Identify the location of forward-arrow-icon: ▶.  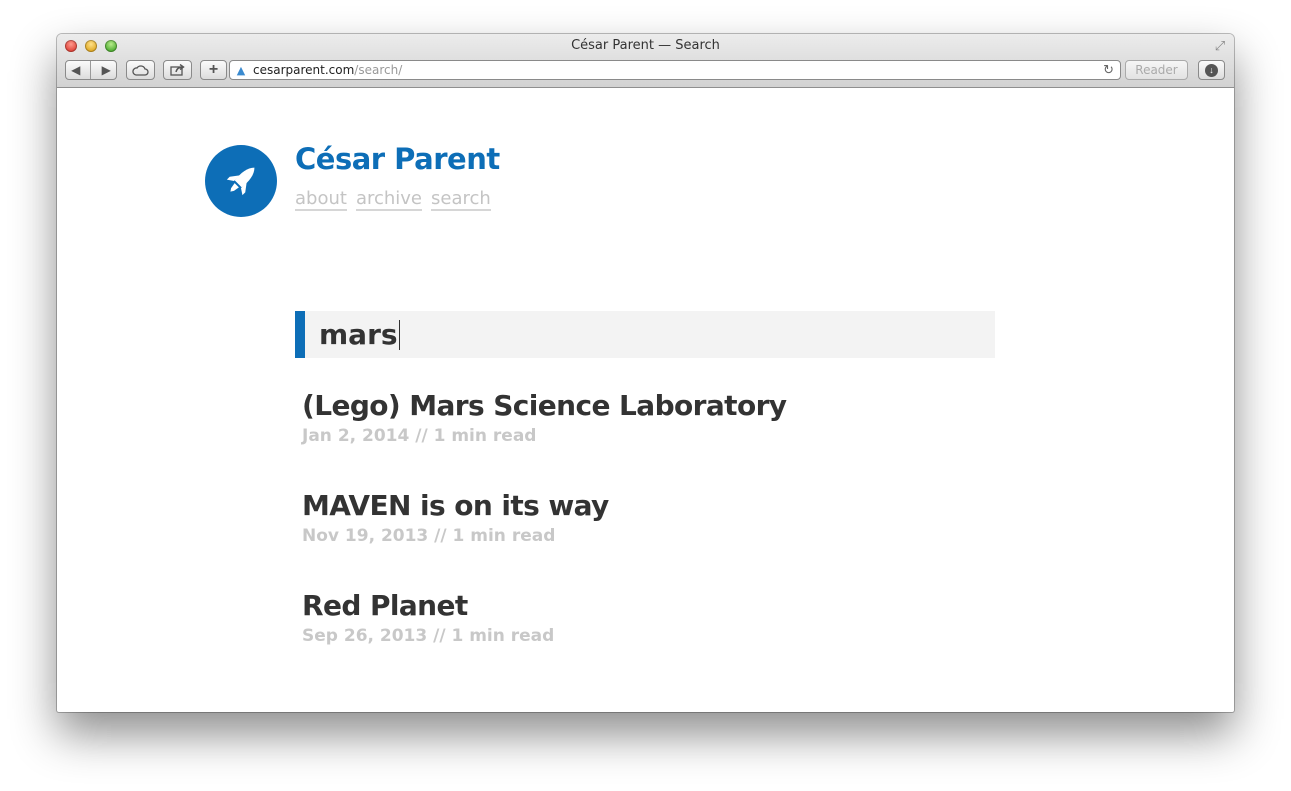
(106, 70).